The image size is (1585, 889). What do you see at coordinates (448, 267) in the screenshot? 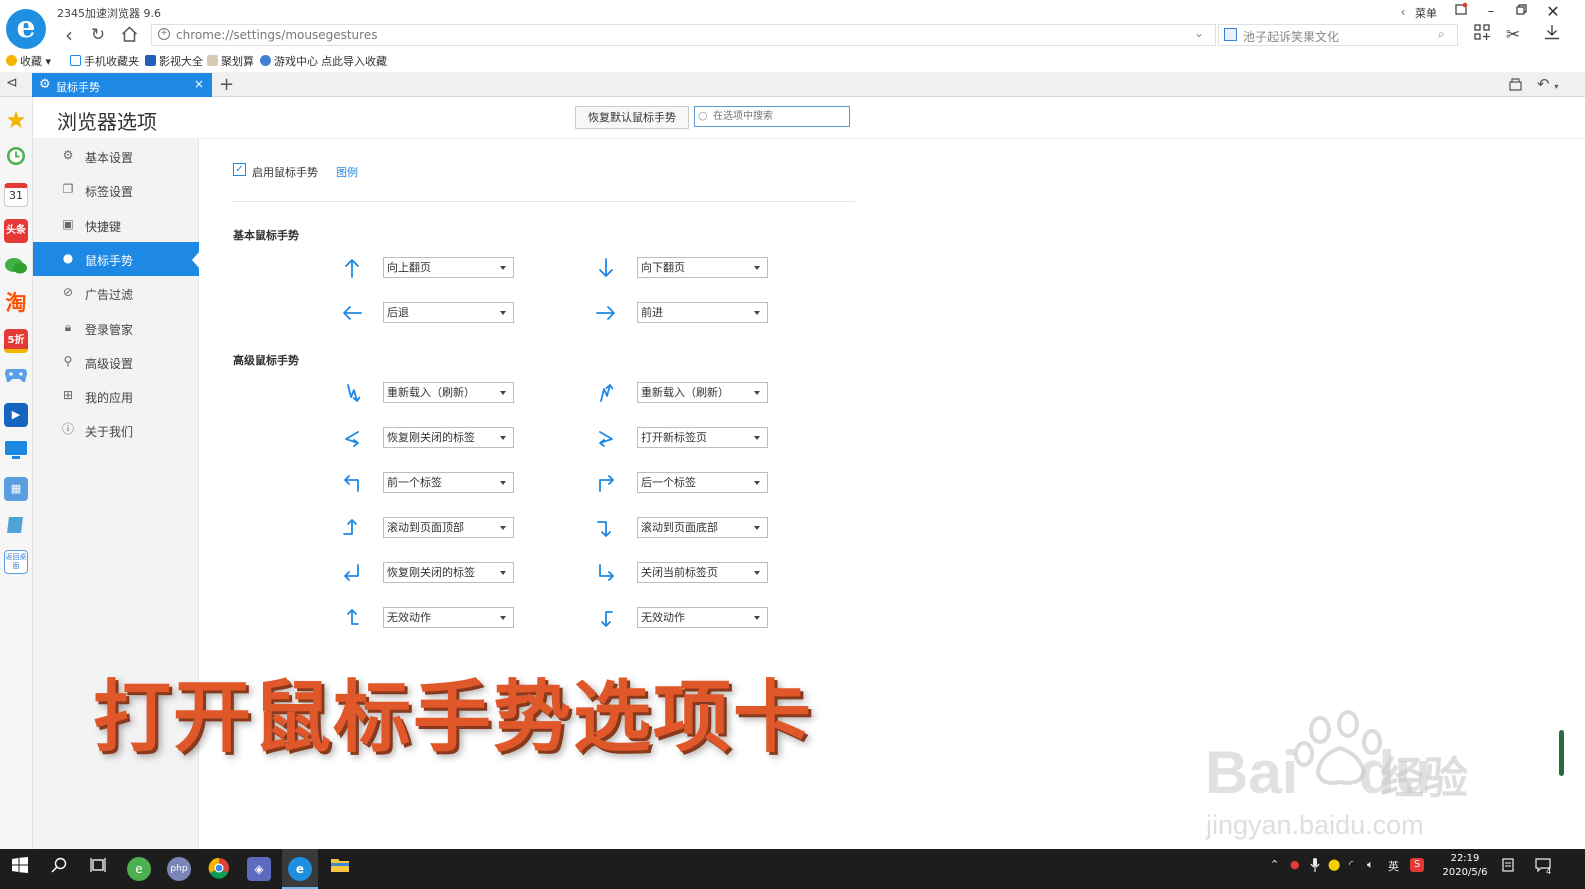
I see `gesture-action-select-left: 向上翻页` at bounding box center [448, 267].